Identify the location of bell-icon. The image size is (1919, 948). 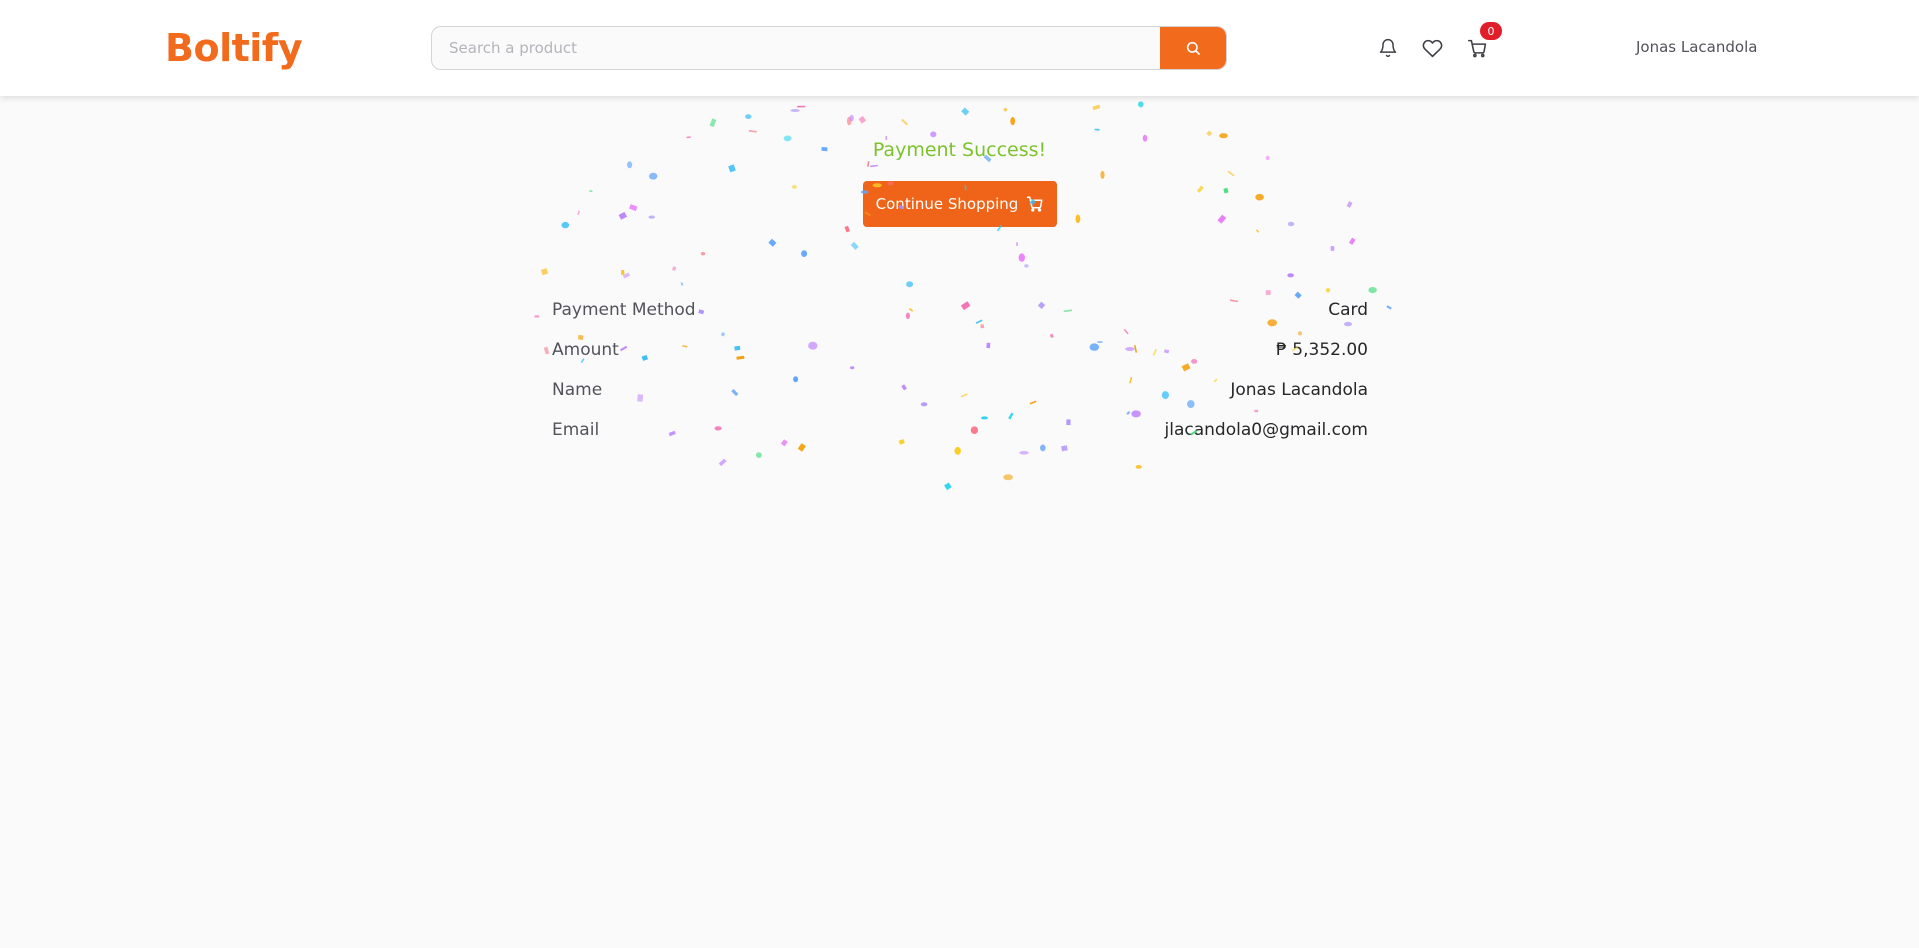
(1388, 48).